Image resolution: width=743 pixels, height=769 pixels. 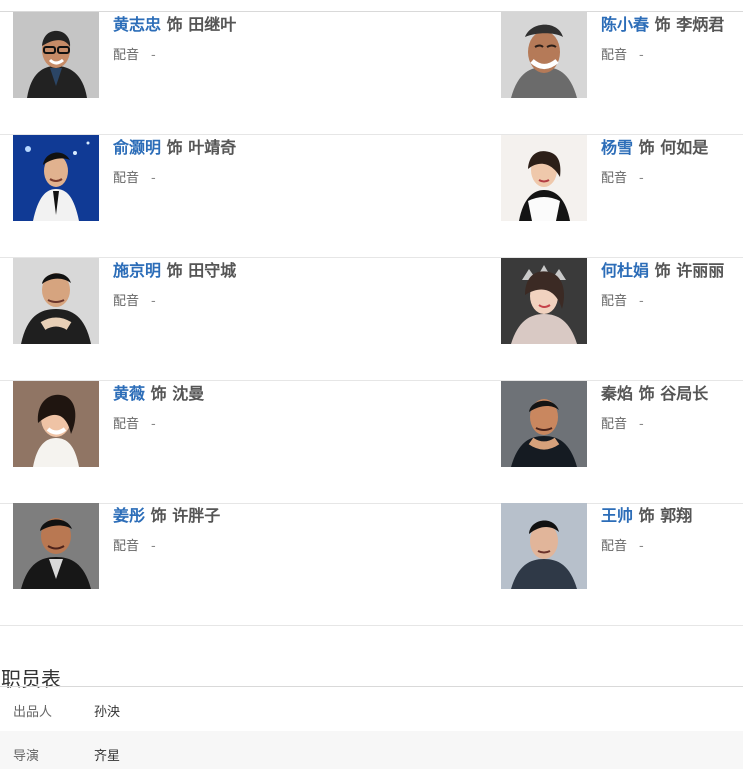 What do you see at coordinates (196, 515) in the screenshot?
I see `character-name: 许胖子` at bounding box center [196, 515].